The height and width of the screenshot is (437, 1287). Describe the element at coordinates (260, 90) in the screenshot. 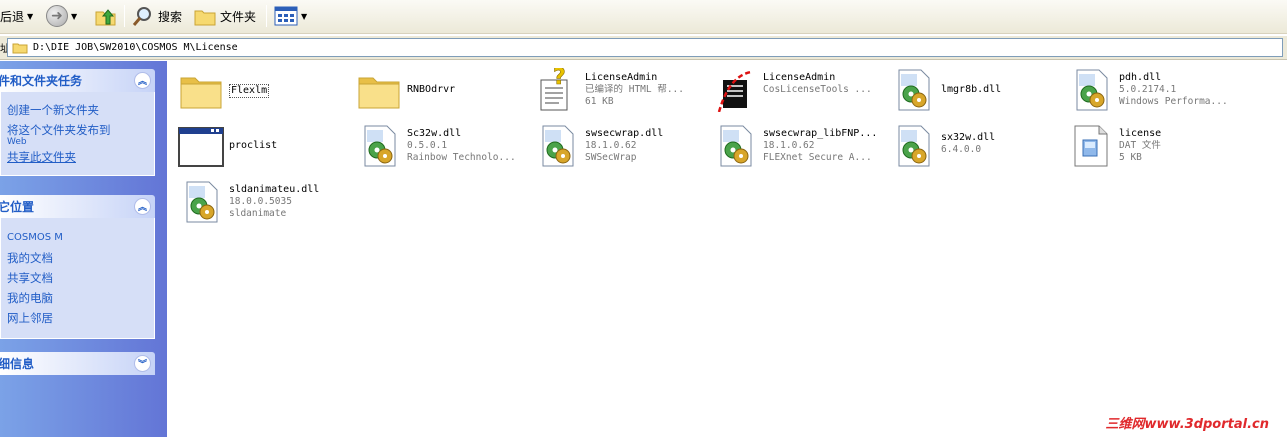

I see `file-item: Flexlm` at that location.